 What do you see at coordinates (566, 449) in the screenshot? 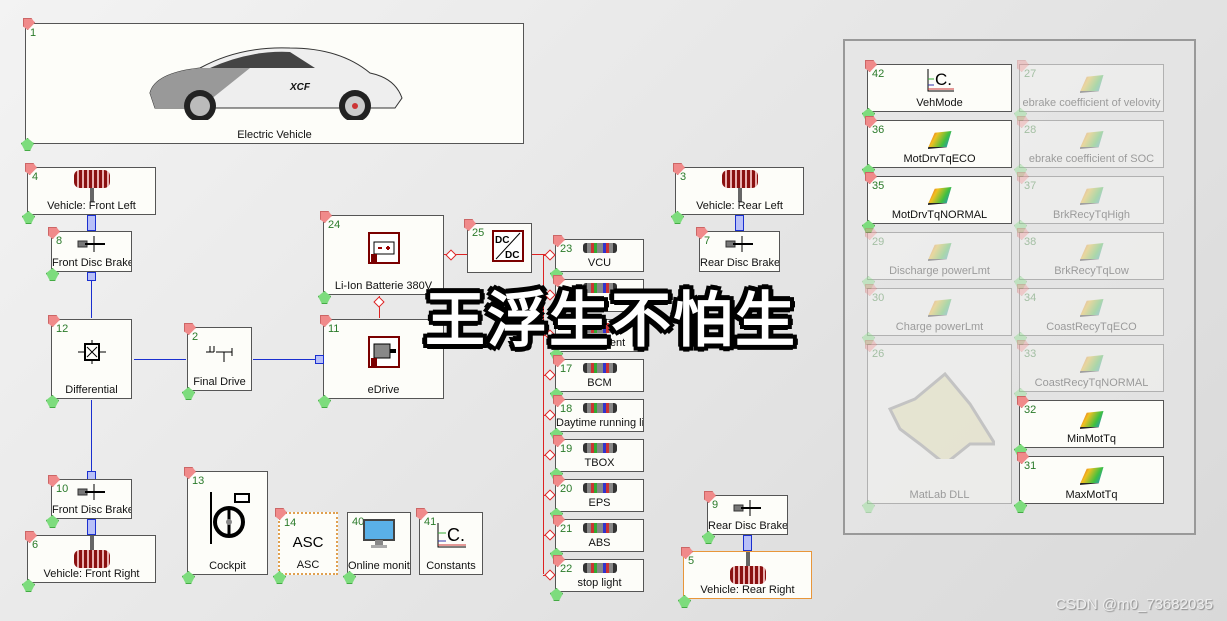
I see `block-number: 19` at bounding box center [566, 449].